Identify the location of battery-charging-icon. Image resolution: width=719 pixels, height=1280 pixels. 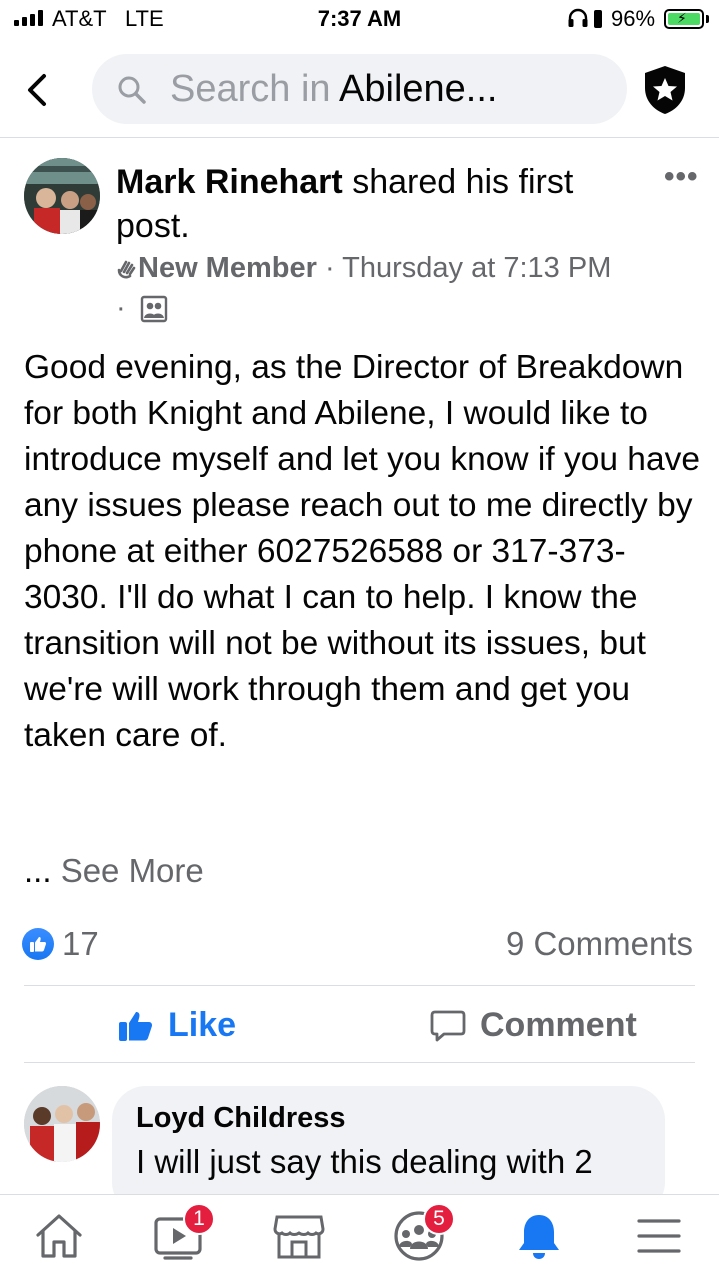
(684, 19).